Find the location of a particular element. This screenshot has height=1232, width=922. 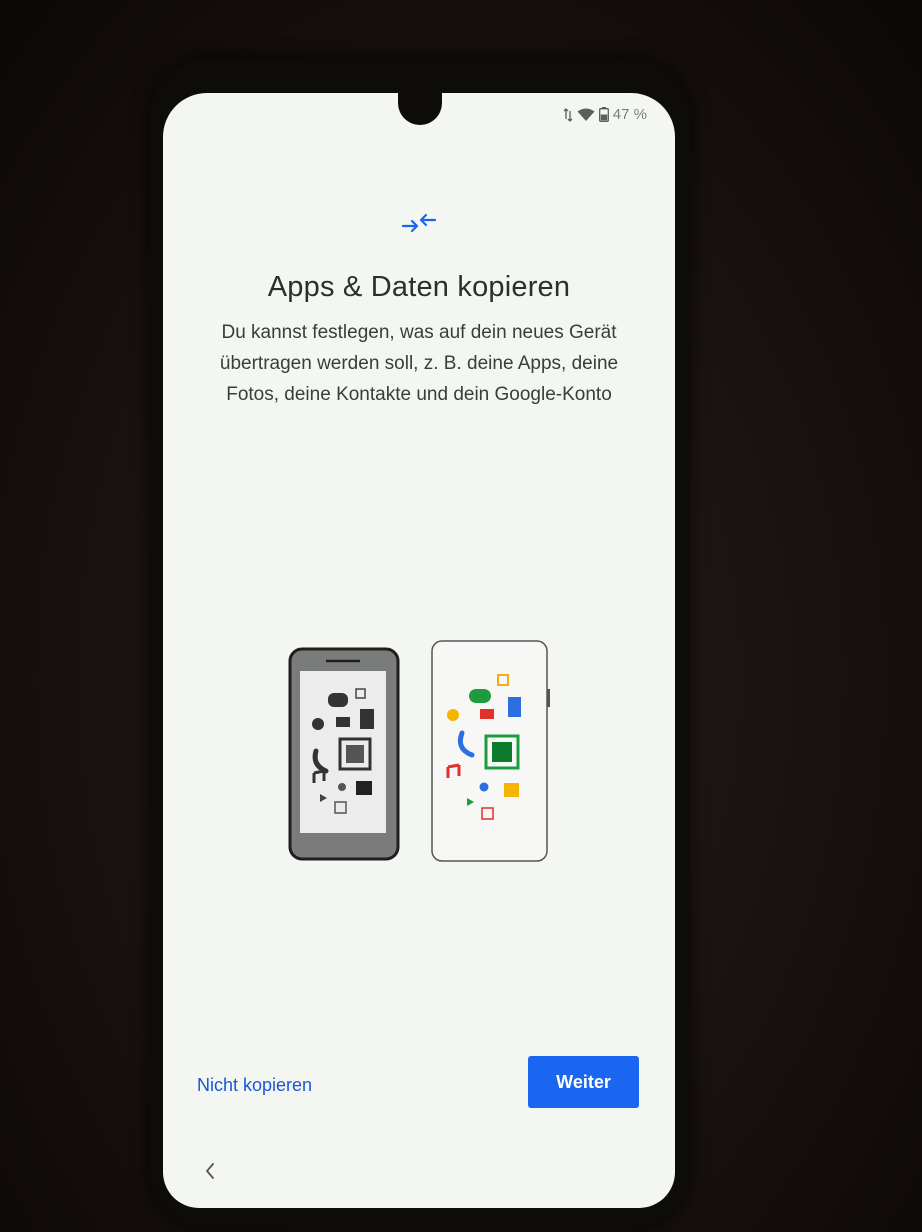

status-bar: 47 % is located at coordinates (605, 114).